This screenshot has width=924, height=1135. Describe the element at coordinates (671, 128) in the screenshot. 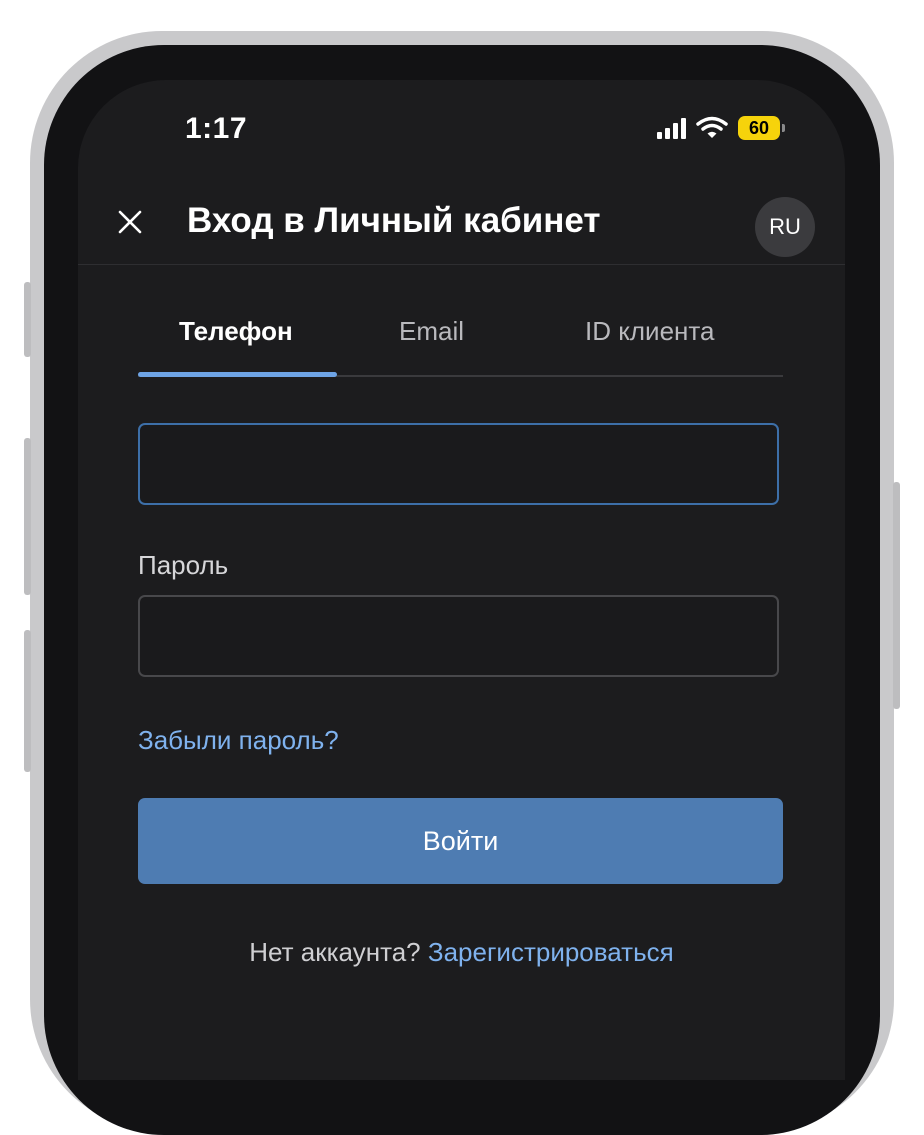

I see `signal-icon` at that location.